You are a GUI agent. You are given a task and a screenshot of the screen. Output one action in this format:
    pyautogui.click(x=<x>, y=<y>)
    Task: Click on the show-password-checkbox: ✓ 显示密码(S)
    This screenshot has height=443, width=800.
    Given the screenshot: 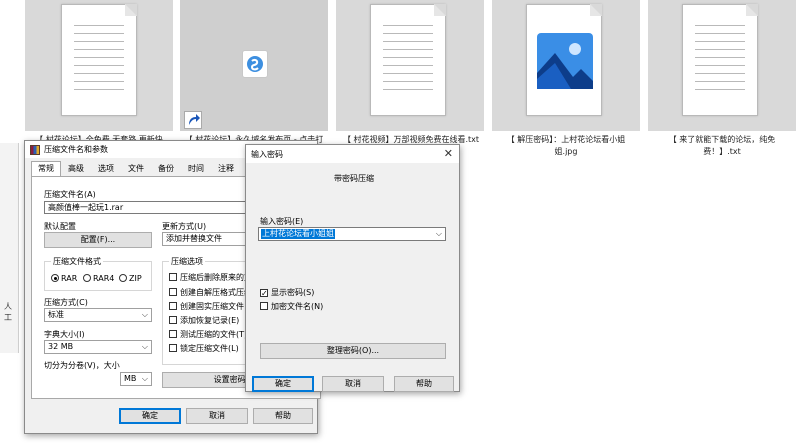 What is the action you would take?
    pyautogui.click(x=287, y=292)
    